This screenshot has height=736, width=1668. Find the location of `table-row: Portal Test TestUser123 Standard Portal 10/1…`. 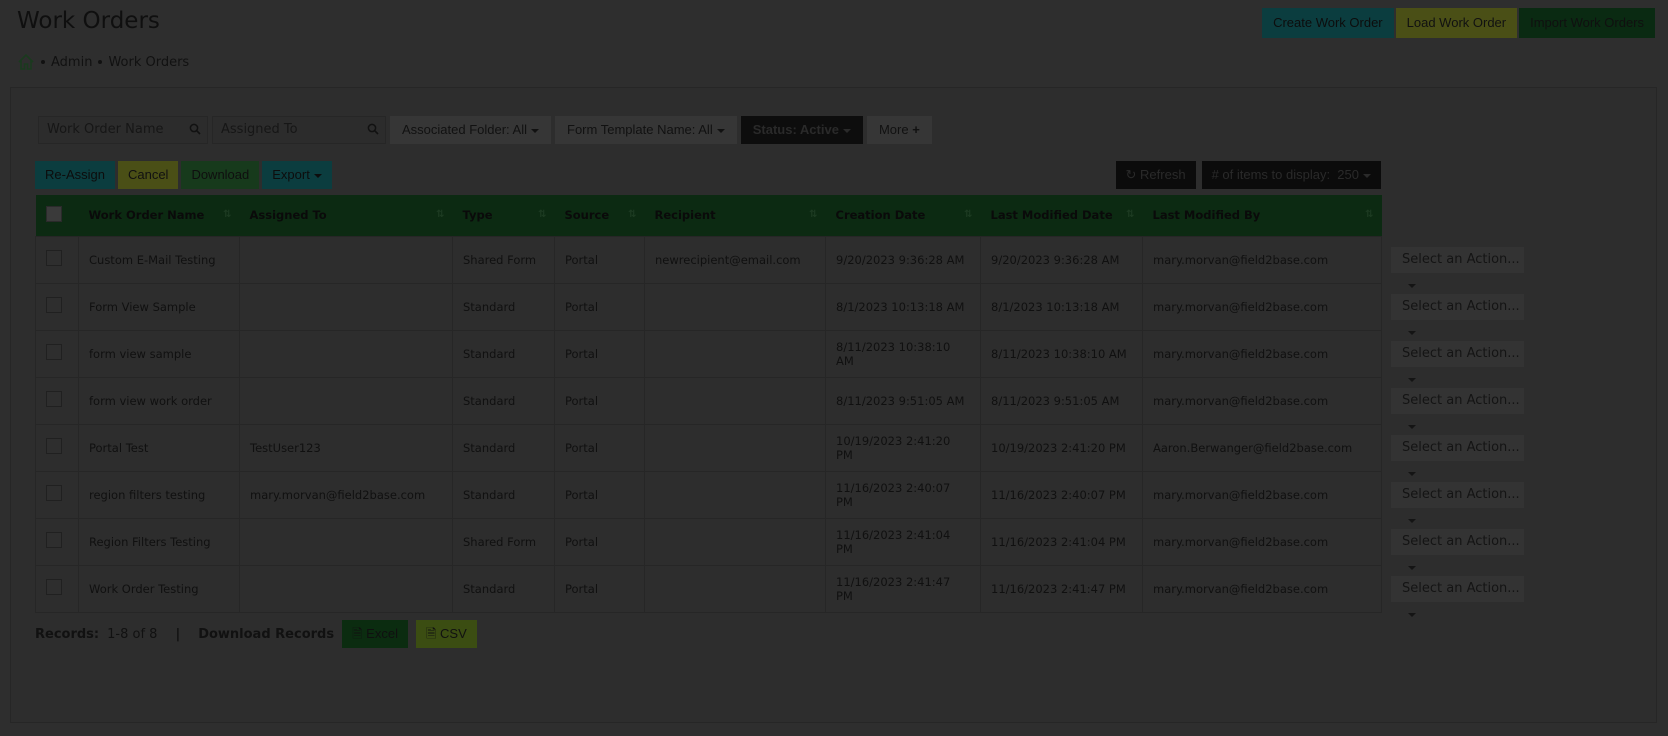

table-row: Portal Test TestUser123 Standard Portal 10/1… is located at coordinates (708, 447).